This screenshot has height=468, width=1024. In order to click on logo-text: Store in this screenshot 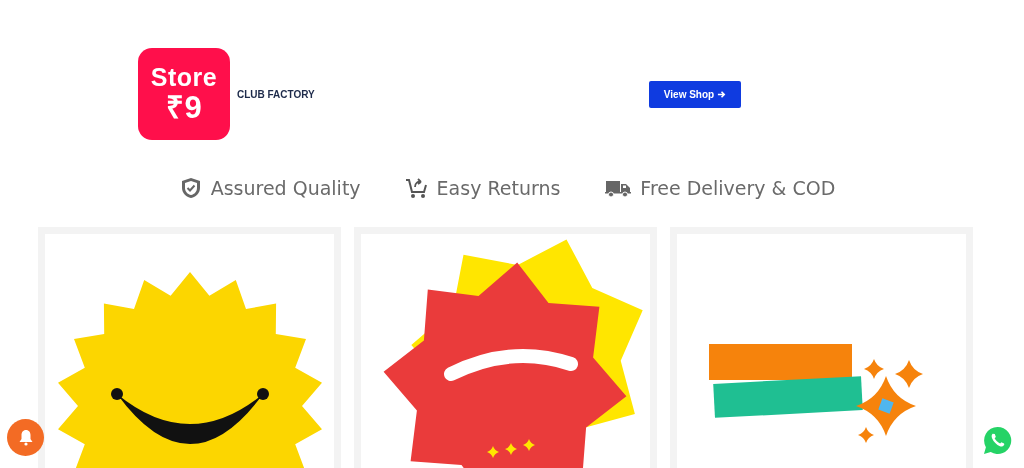, I will do `click(184, 77)`.